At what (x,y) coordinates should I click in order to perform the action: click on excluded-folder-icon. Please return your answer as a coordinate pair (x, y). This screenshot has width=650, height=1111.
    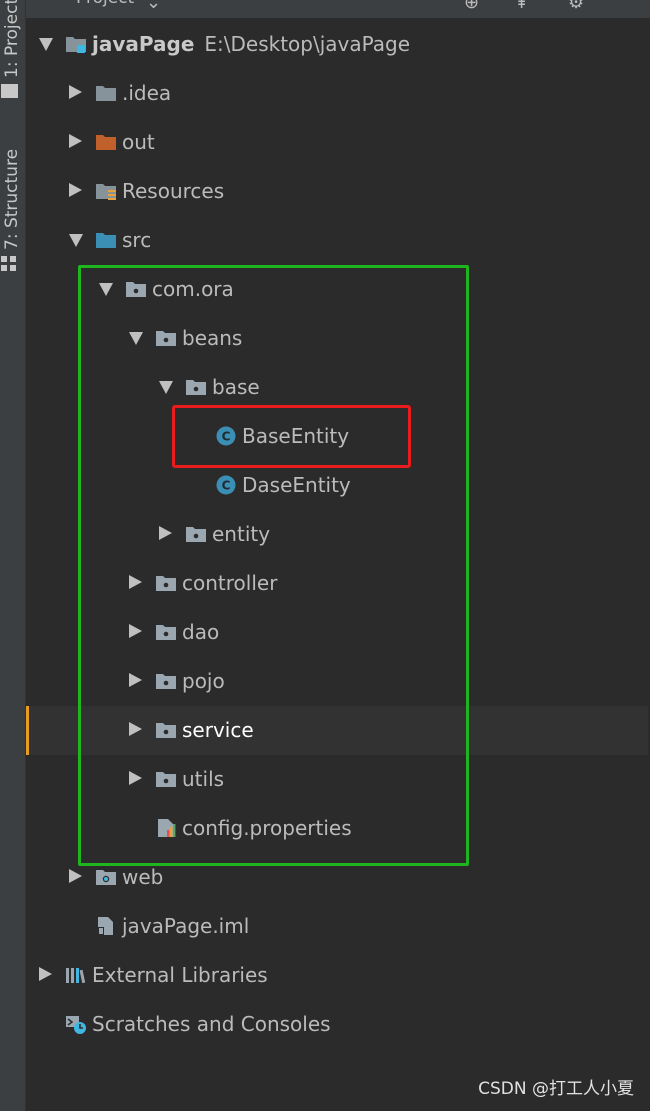
    Looking at the image, I should click on (106, 144).